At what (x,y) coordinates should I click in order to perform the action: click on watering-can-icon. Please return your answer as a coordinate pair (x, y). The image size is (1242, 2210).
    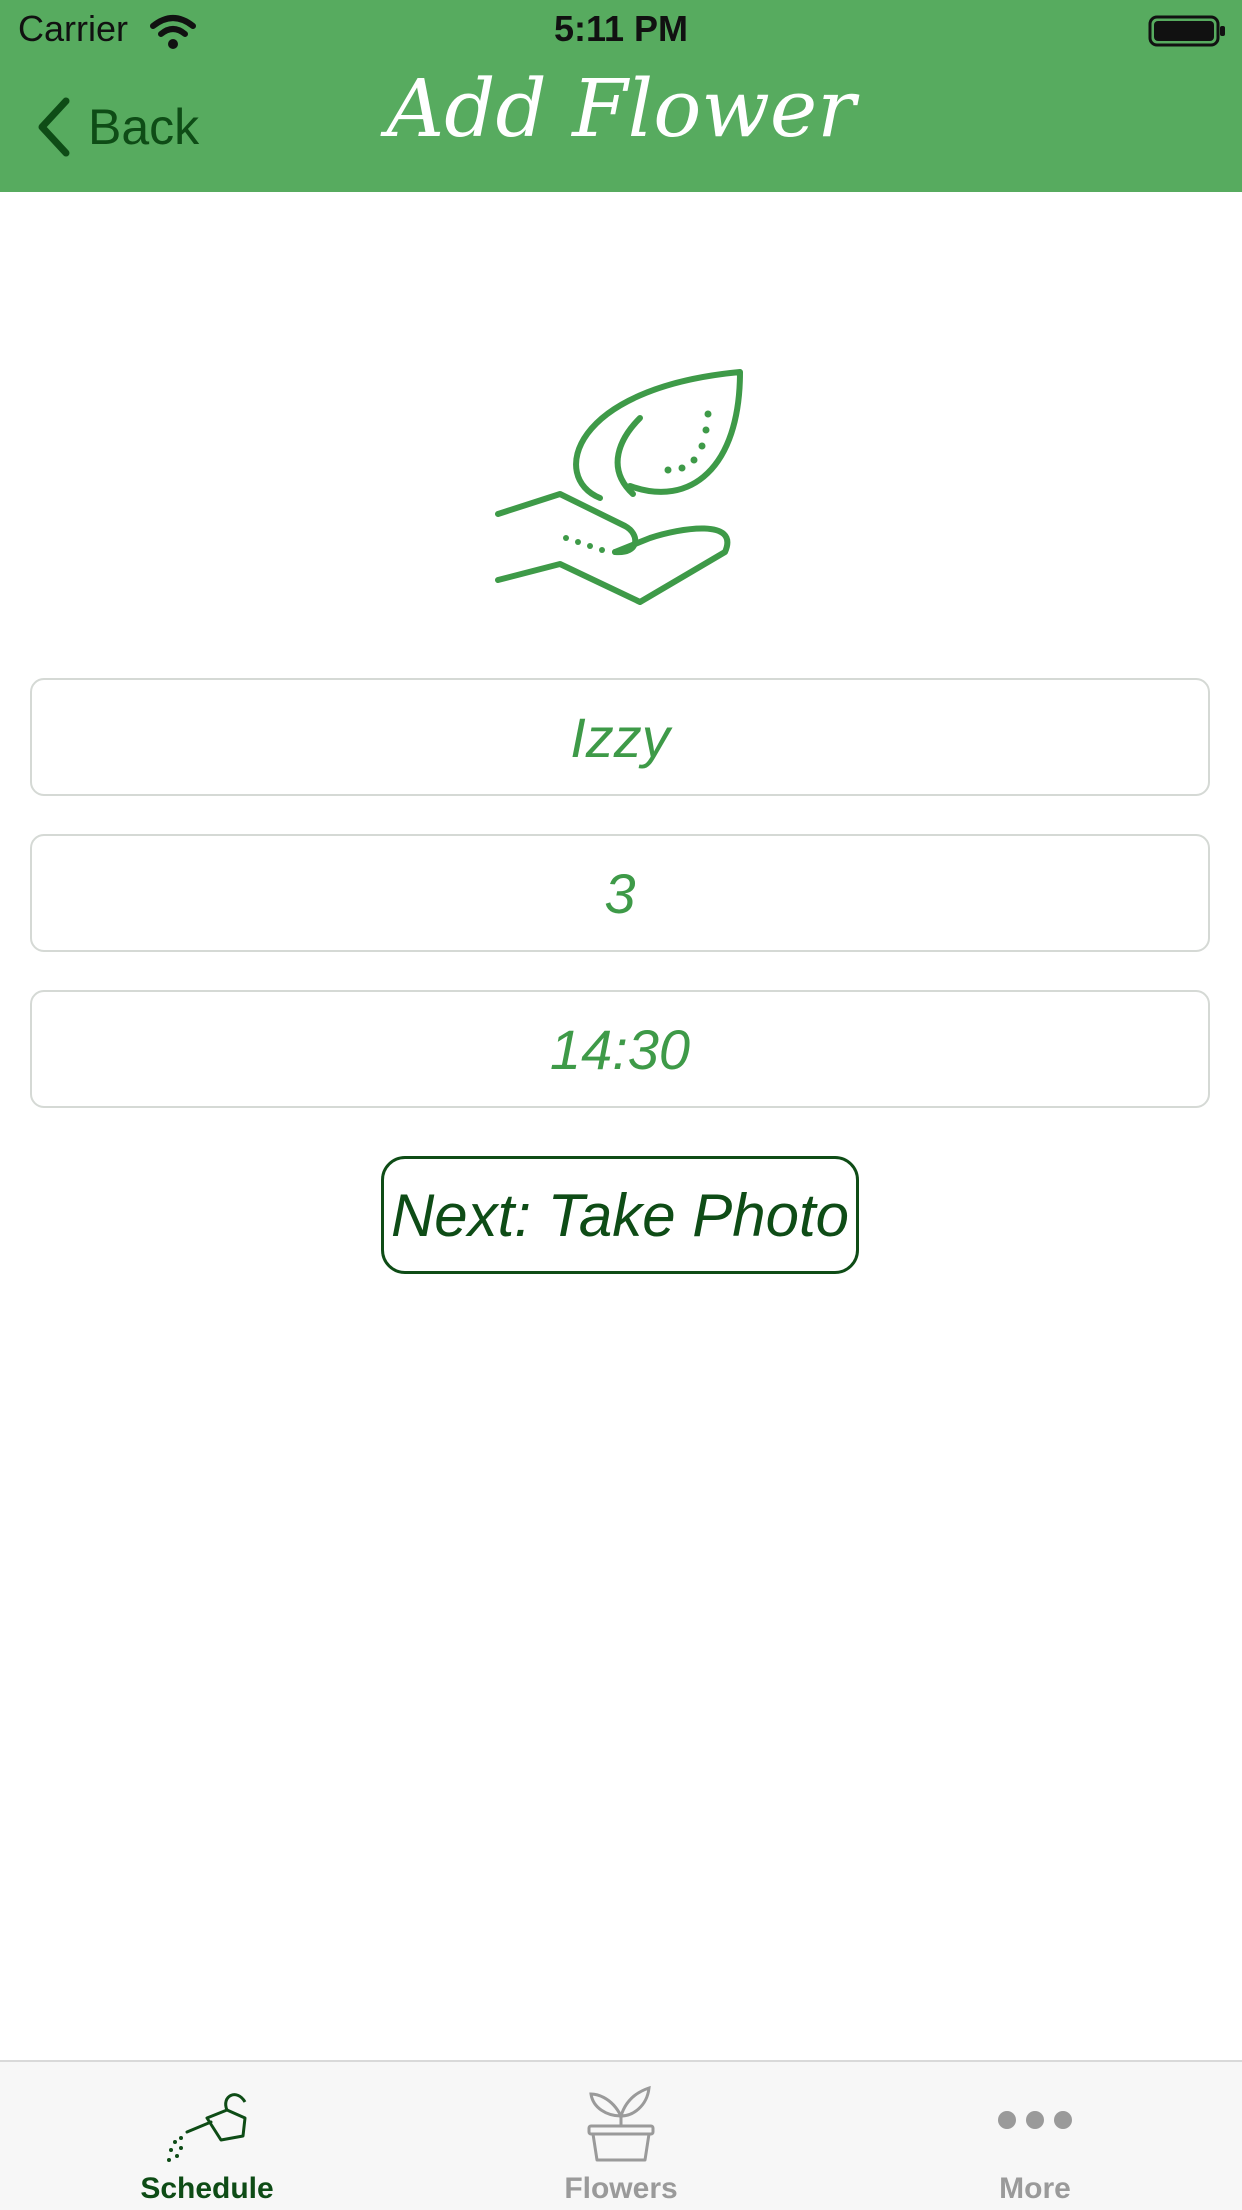
    Looking at the image, I should click on (207, 2127).